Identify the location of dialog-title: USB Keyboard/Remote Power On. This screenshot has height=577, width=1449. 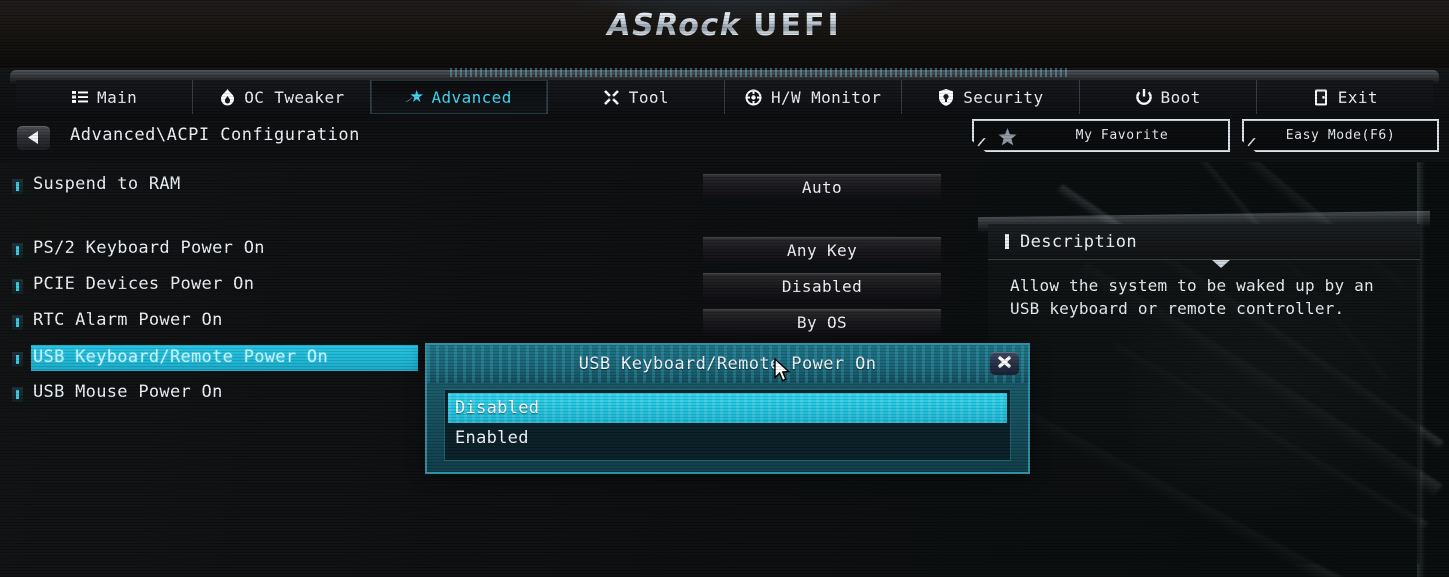
(727, 364).